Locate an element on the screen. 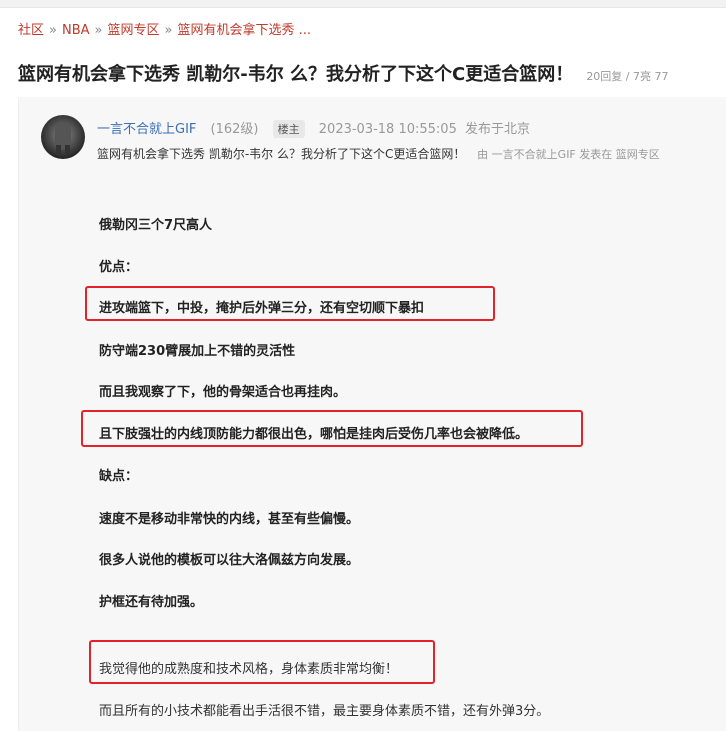 The image size is (726, 731). paragraph: 速度不是移动非常快的内线，甚至有些偏慢。 is located at coordinates (229, 519).